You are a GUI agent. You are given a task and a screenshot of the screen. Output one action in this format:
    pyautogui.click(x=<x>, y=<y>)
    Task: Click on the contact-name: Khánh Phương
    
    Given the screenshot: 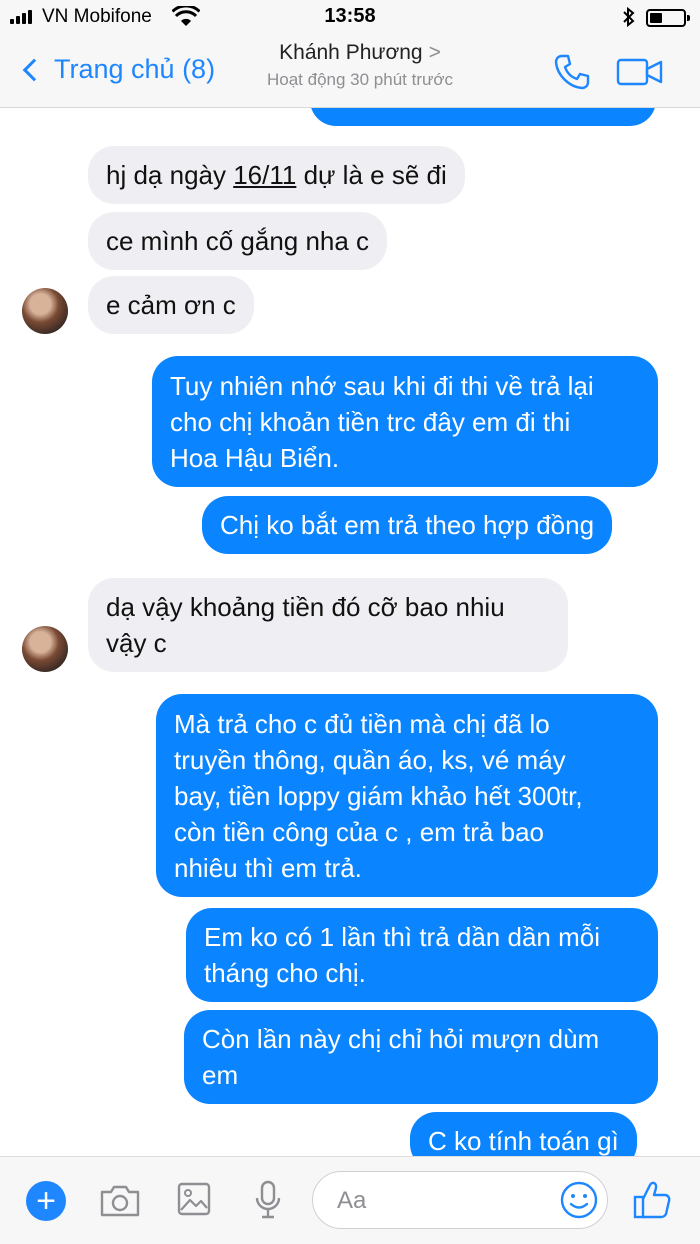 What is the action you would take?
    pyautogui.click(x=351, y=52)
    